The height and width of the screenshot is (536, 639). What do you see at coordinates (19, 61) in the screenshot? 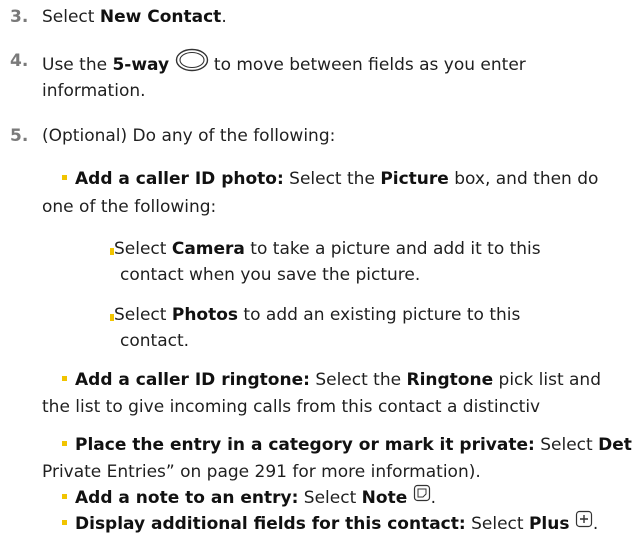
I see `step-number: 4.` at bounding box center [19, 61].